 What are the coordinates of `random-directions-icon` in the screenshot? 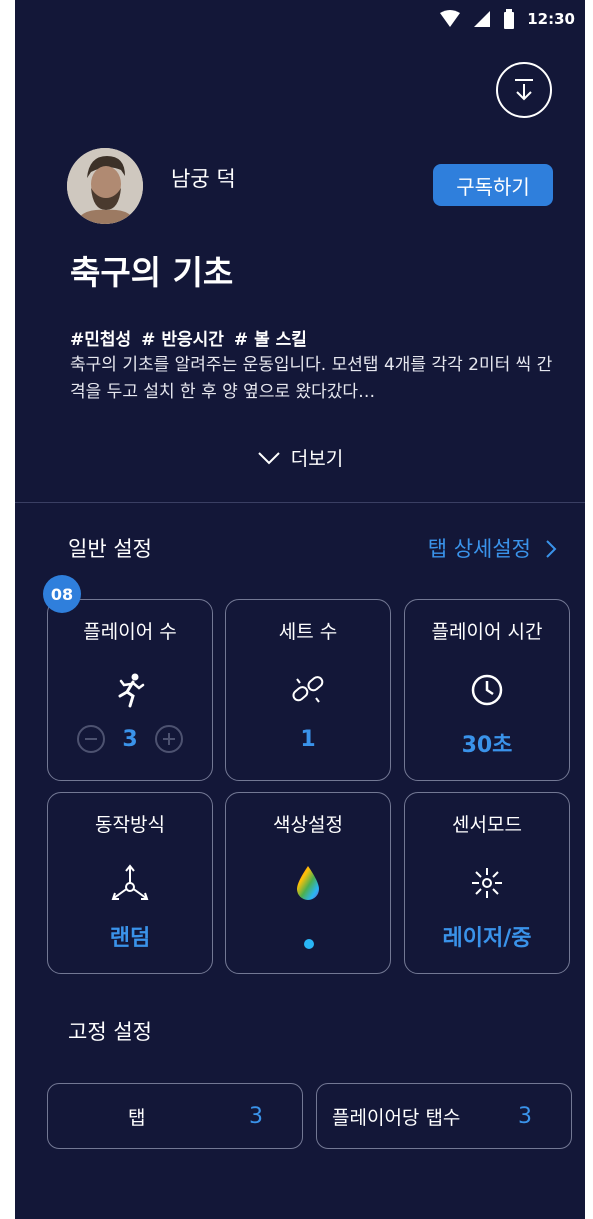 It's located at (130, 883).